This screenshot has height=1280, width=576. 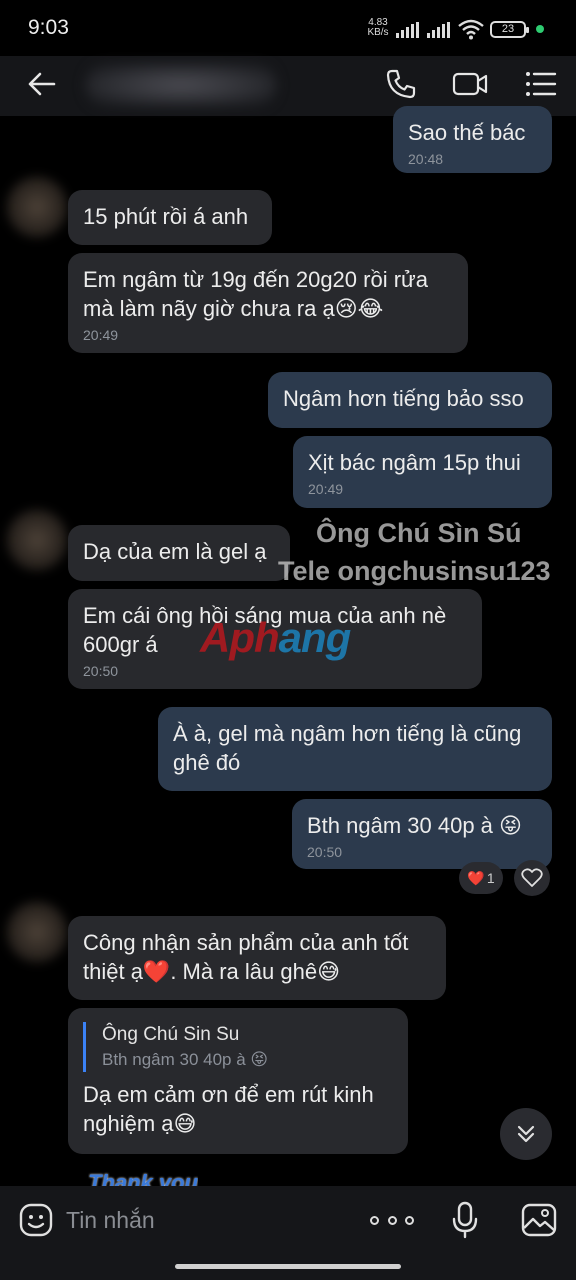 What do you see at coordinates (414, 462) in the screenshot?
I see `message-text: Xịt bác ngâm 15p thui` at bounding box center [414, 462].